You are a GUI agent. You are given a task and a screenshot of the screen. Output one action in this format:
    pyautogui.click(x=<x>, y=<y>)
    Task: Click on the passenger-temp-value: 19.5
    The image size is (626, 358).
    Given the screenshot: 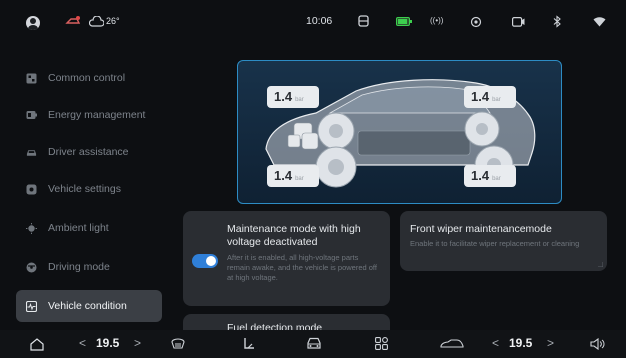 What is the action you would take?
    pyautogui.click(x=521, y=343)
    